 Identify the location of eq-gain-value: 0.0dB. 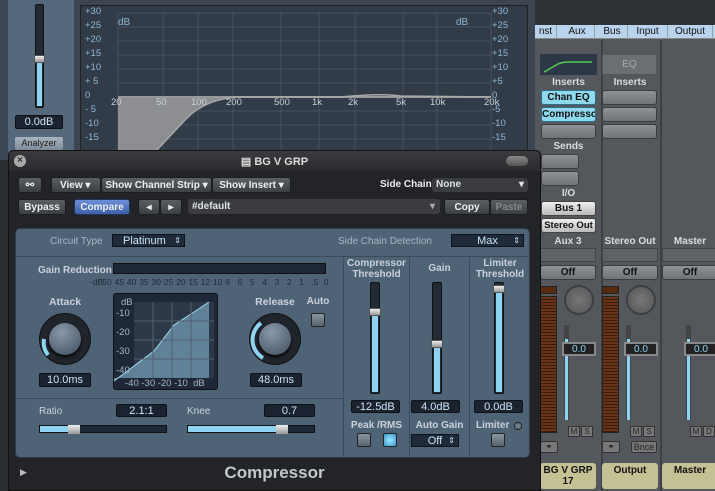
(39, 122).